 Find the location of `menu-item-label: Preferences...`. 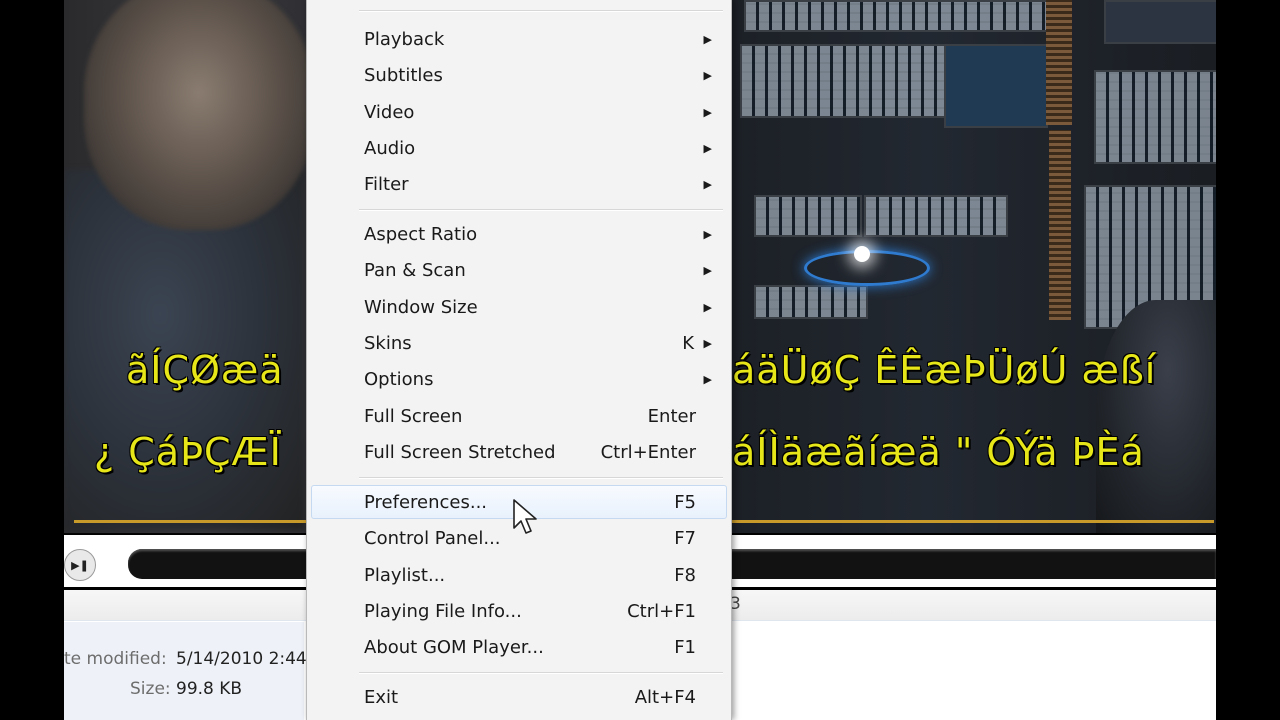

menu-item-label: Preferences... is located at coordinates (426, 502).